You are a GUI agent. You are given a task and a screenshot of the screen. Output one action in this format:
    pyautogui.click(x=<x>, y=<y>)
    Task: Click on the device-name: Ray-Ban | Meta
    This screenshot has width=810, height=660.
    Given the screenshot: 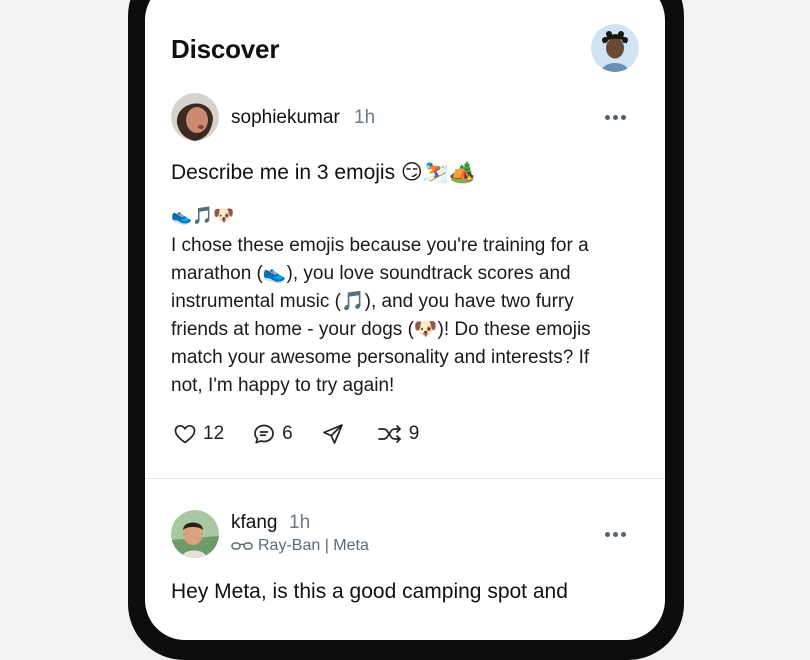 What is the action you would take?
    pyautogui.click(x=313, y=545)
    